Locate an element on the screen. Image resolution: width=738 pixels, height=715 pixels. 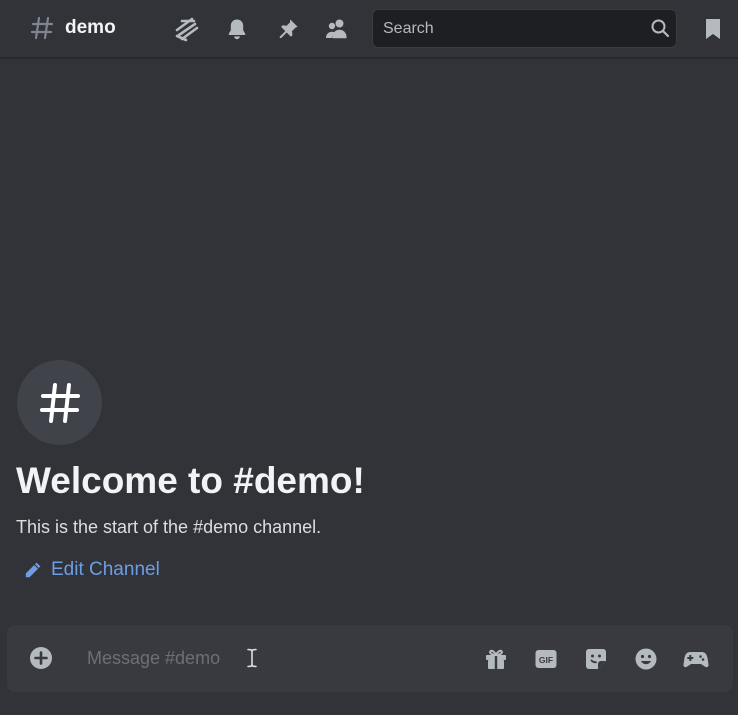
gif-icon: GIF is located at coordinates (546, 659).